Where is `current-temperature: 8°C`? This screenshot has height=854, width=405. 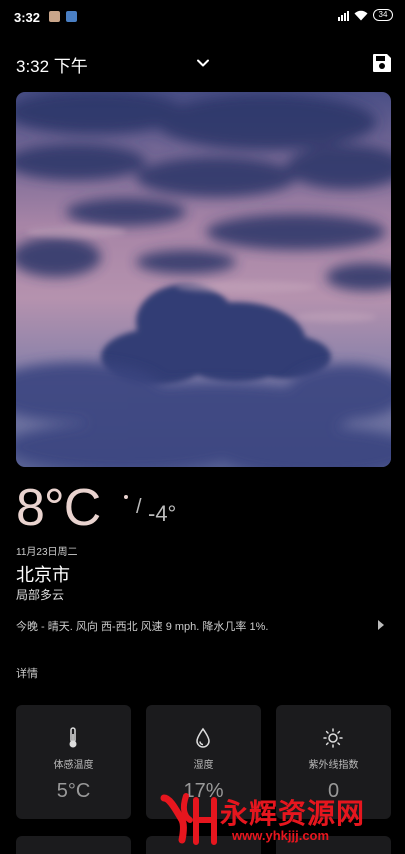 current-temperature: 8°C is located at coordinates (58, 508).